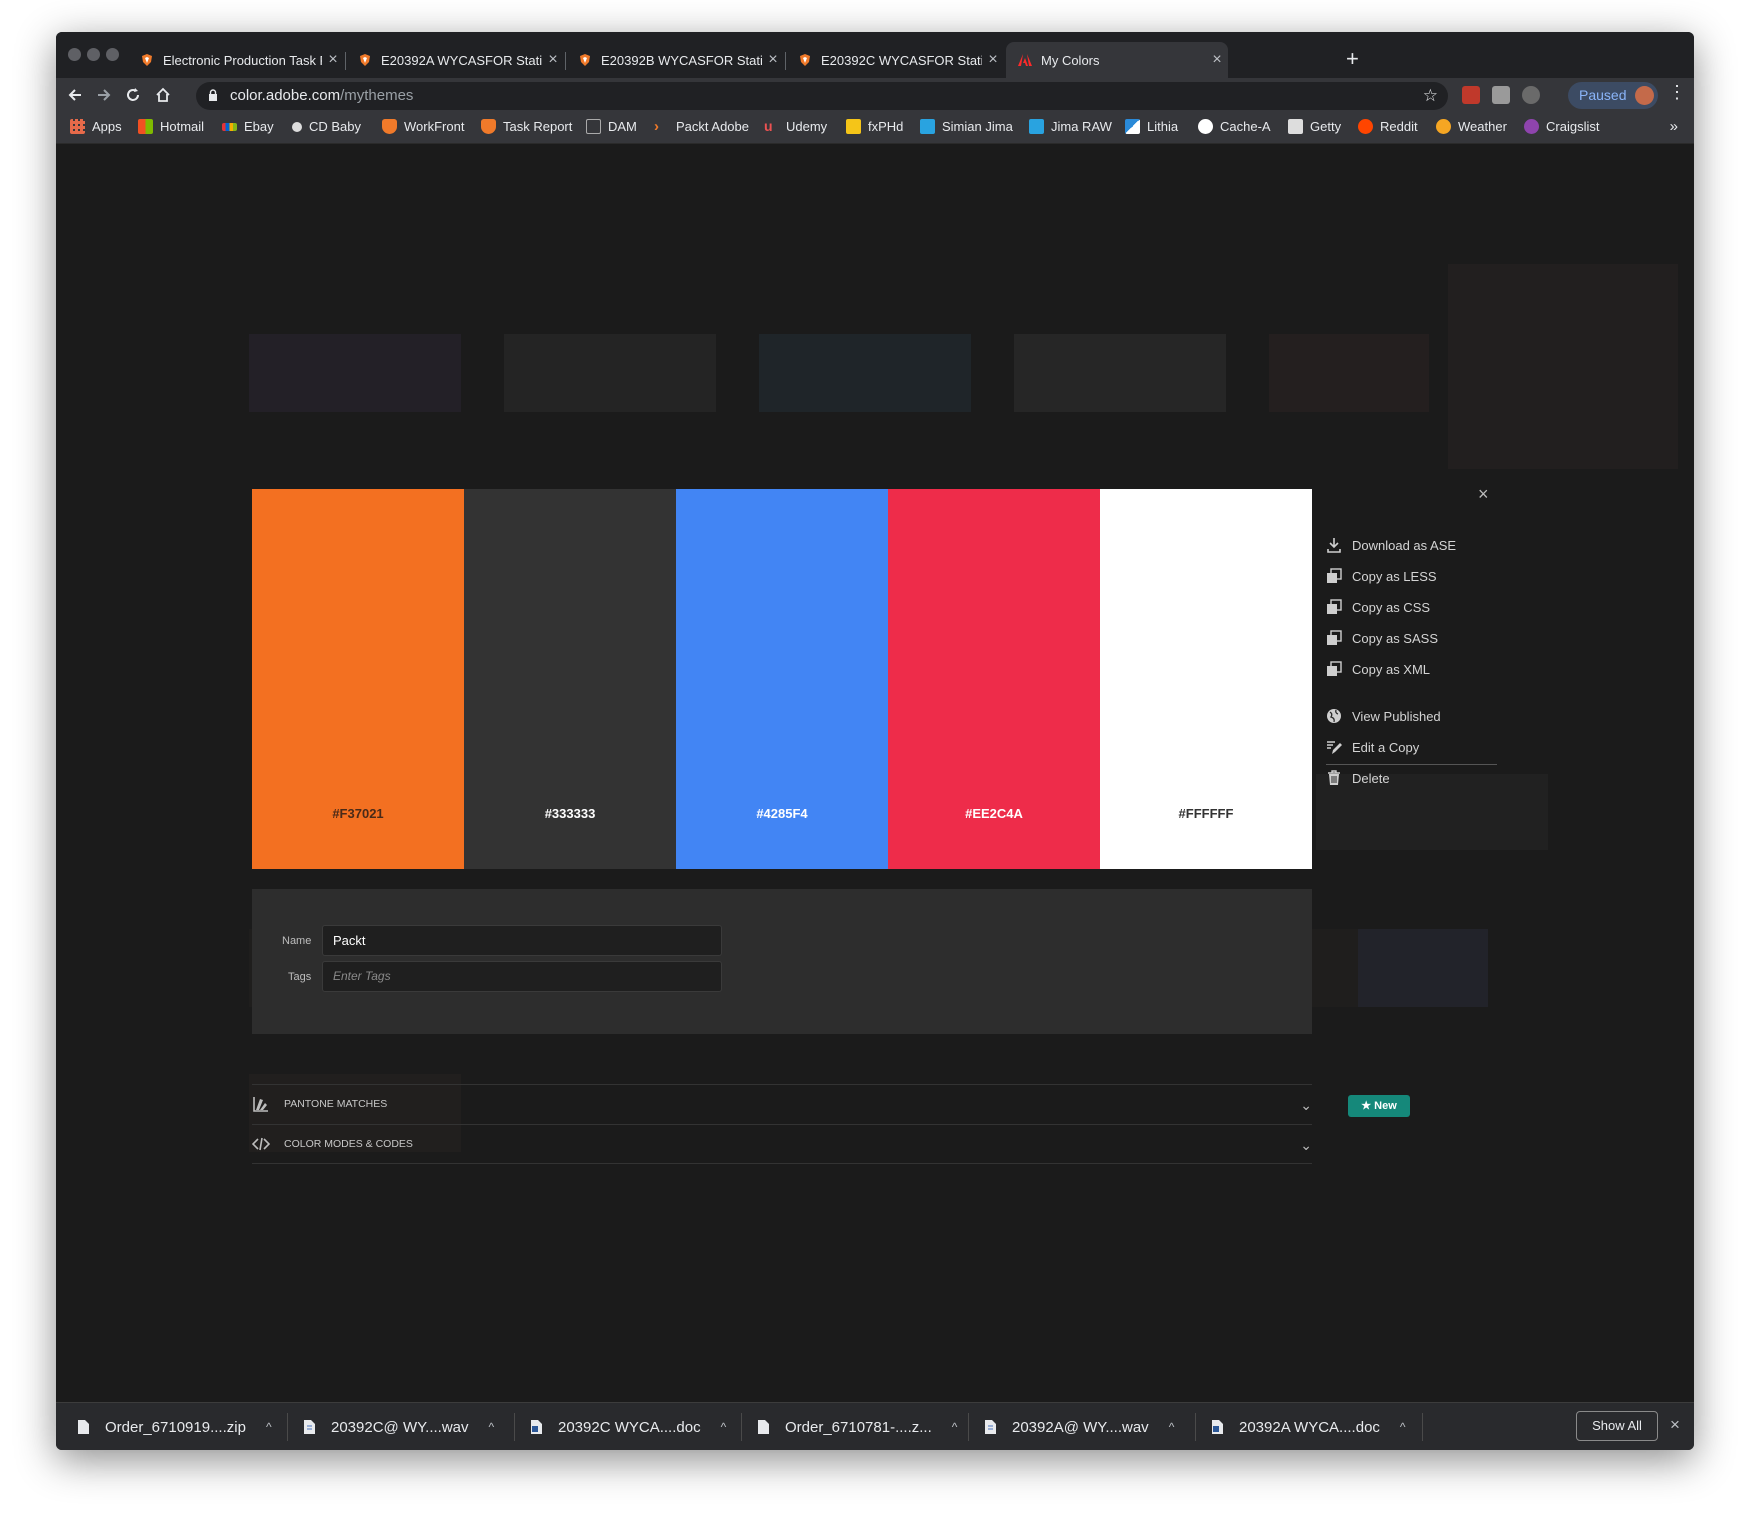  What do you see at coordinates (1314, 126) in the screenshot?
I see `bookmark-getty: Getty` at bounding box center [1314, 126].